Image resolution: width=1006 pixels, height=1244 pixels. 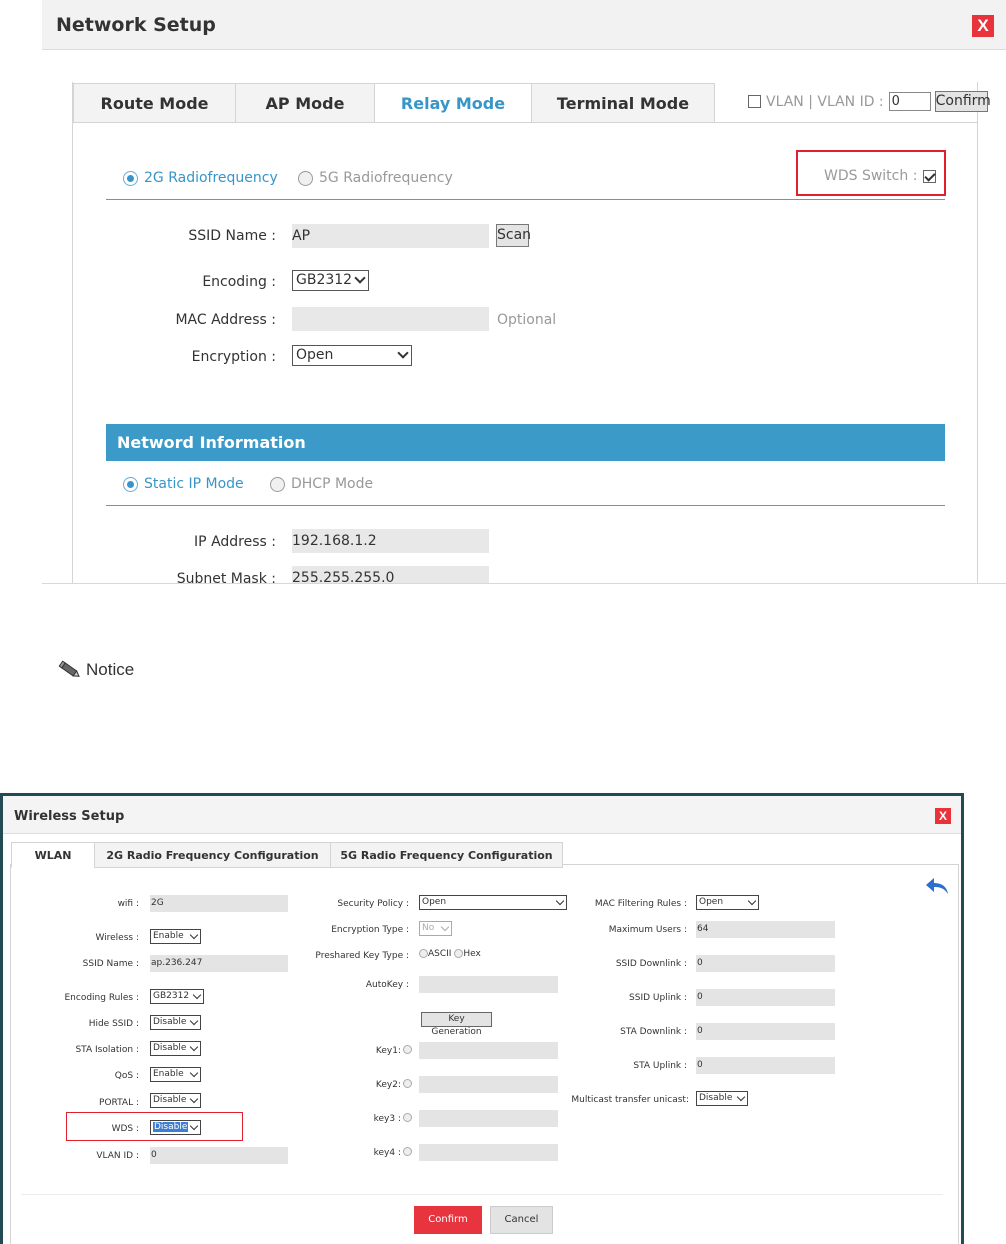 I want to click on encoding-rules-select: GB2312, so click(x=177, y=996).